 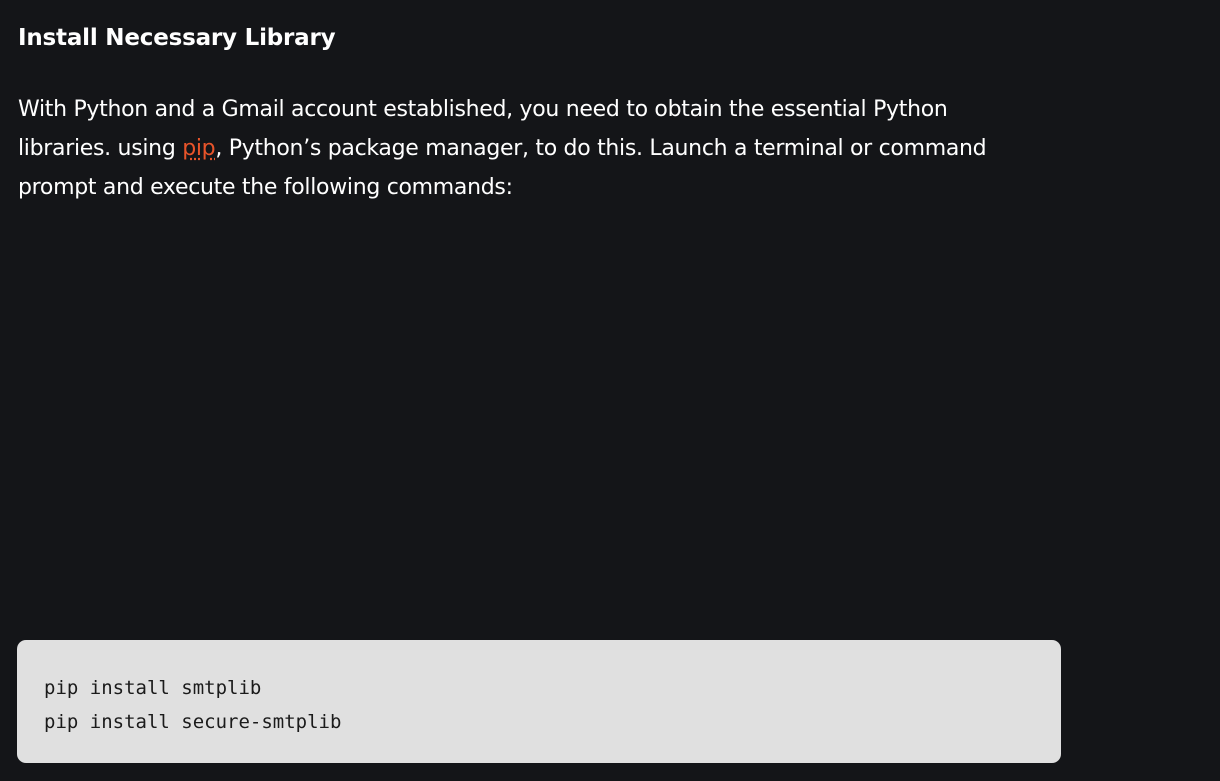 What do you see at coordinates (193, 722) in the screenshot?
I see `code-line: pip install secure-smtplib` at bounding box center [193, 722].